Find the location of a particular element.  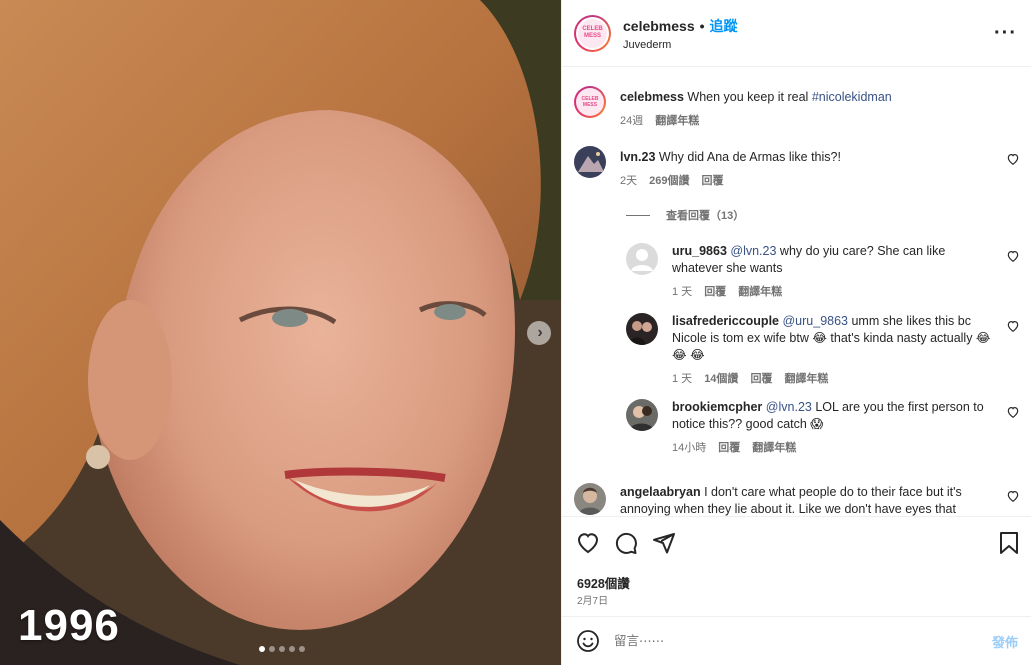

comment-likes: 269個讚 is located at coordinates (669, 181).